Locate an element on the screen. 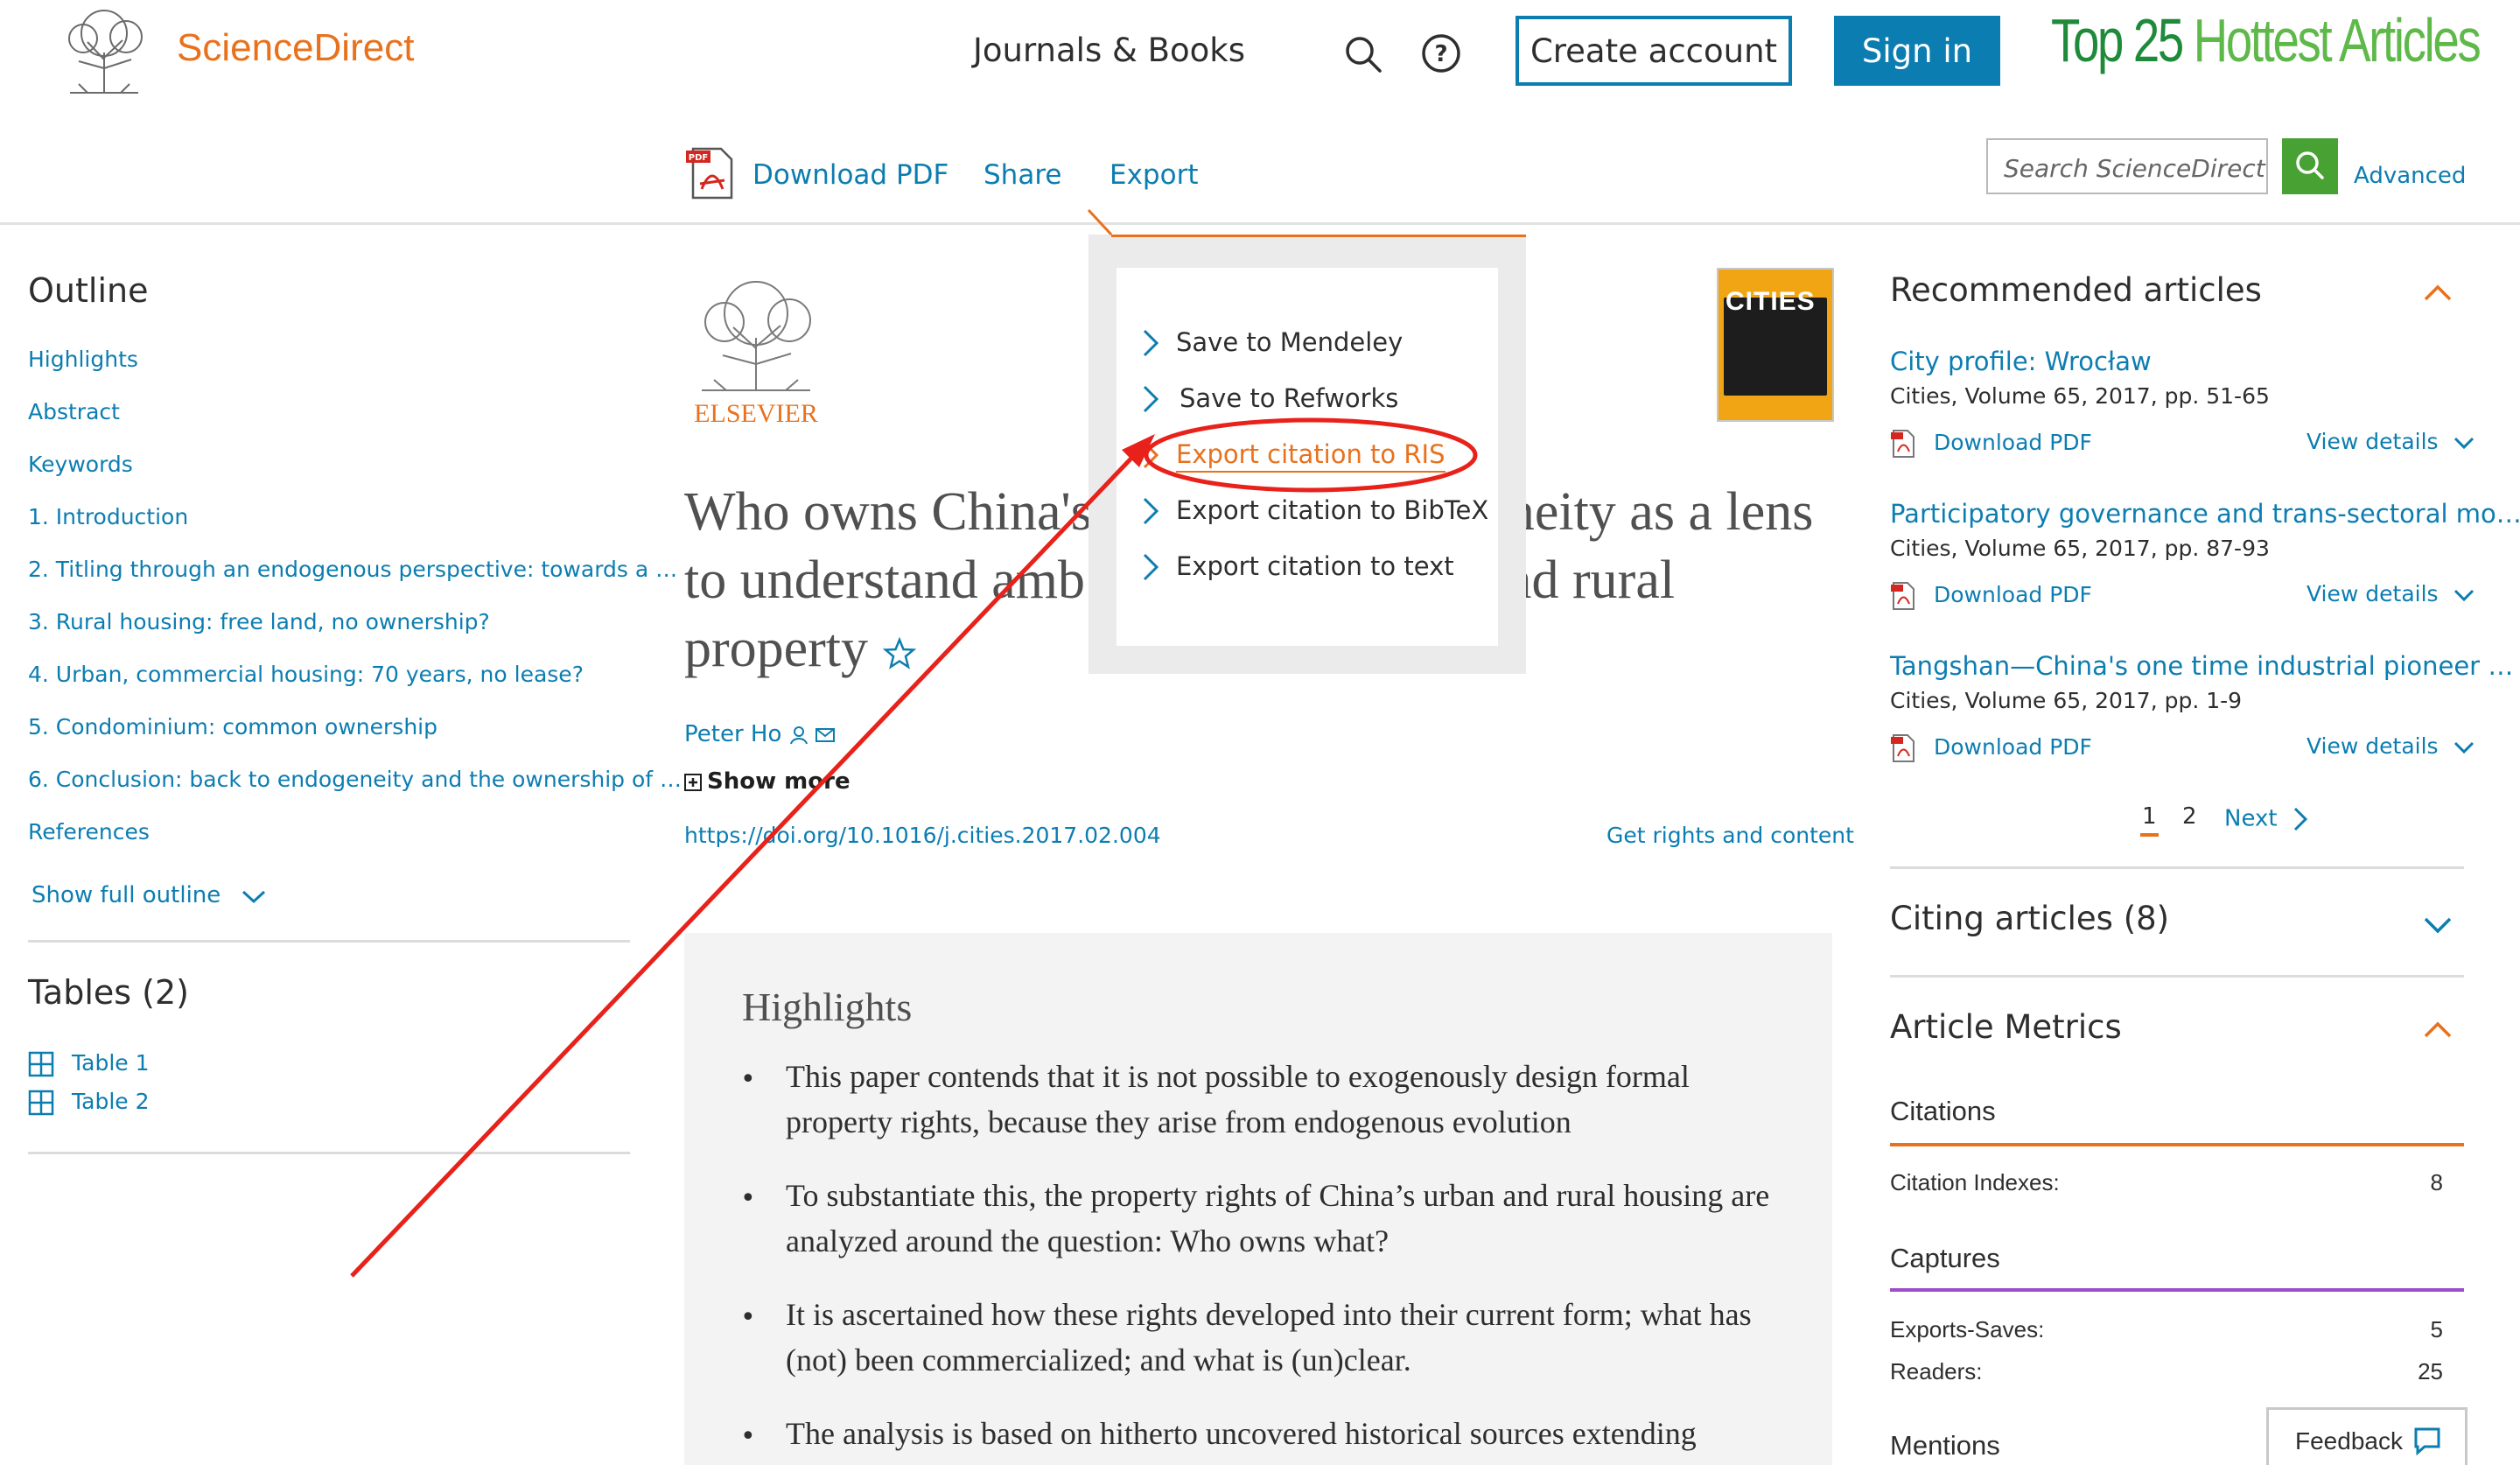 The width and height of the screenshot is (2520, 1465). journal-cover: CITIES is located at coordinates (1775, 345).